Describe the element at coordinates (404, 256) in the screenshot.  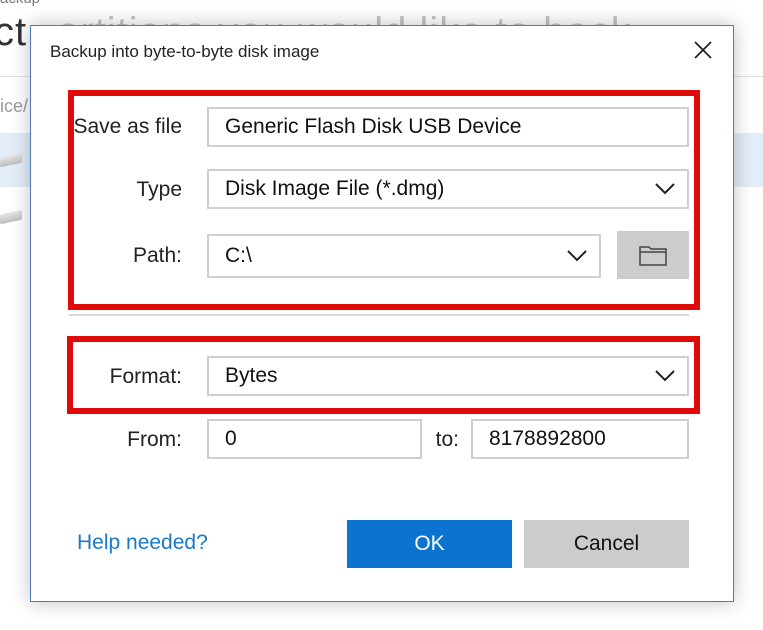
I see `path-select: C:\` at that location.